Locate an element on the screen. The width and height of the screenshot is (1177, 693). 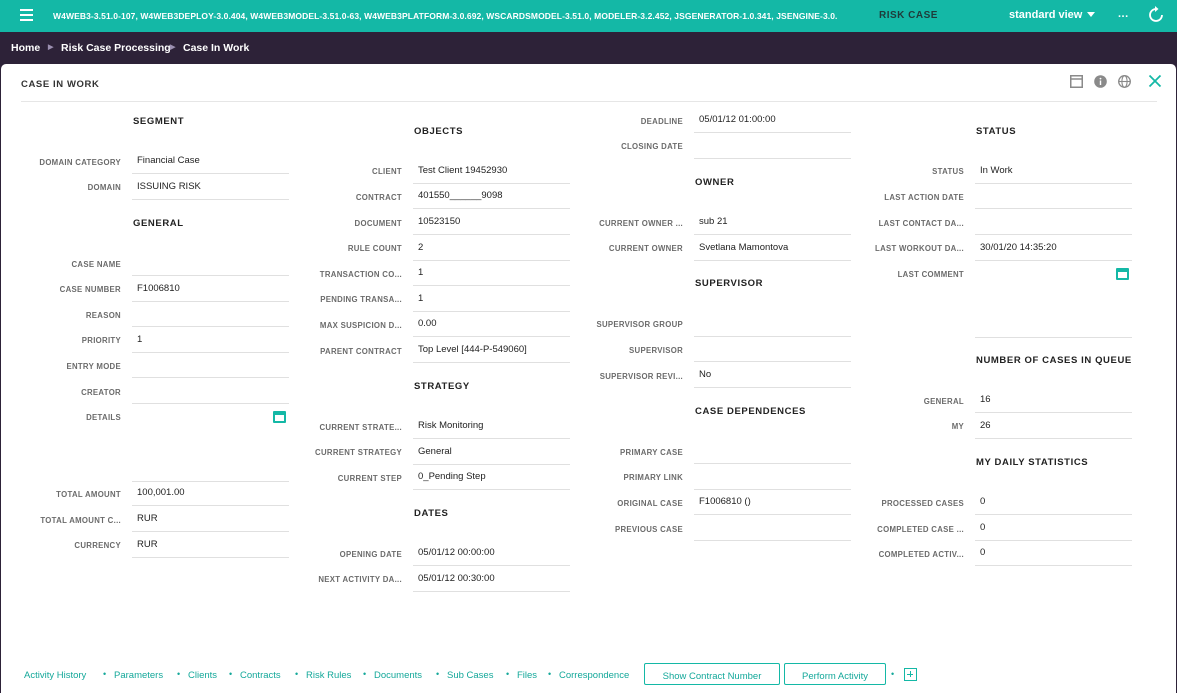
domain-category-field: Financial Case is located at coordinates (210, 161).